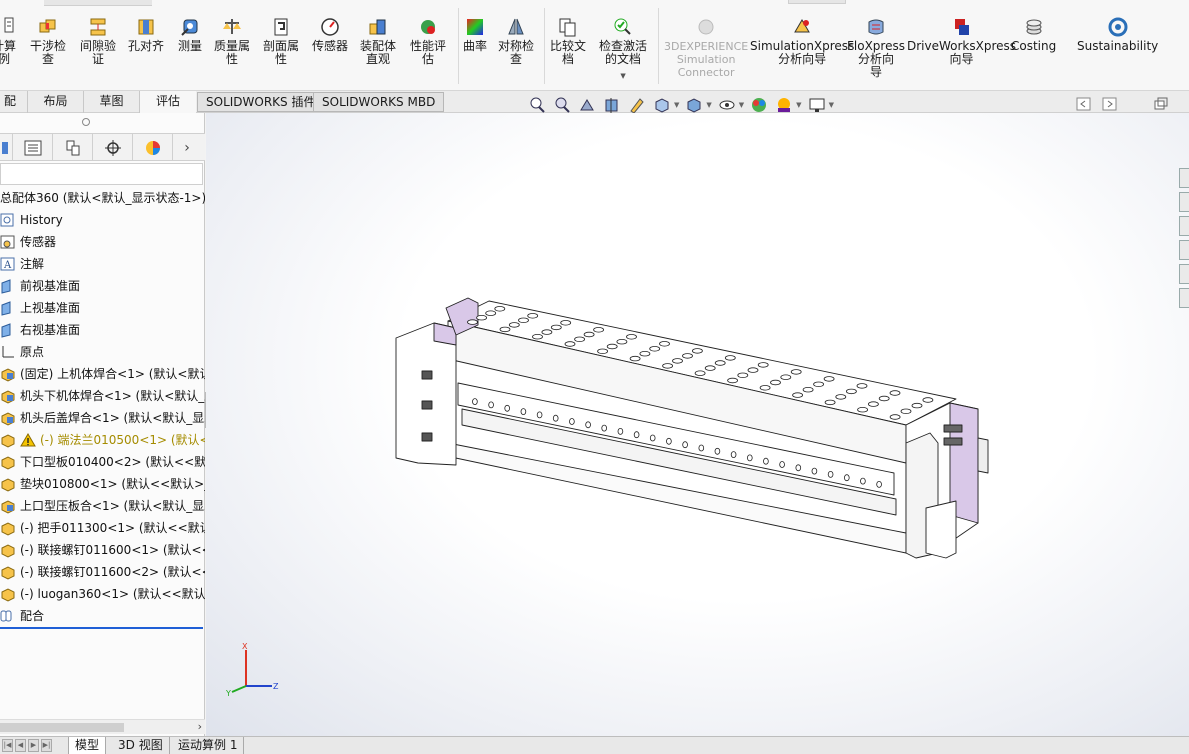 Image resolution: width=1189 pixels, height=754 pixels. Describe the element at coordinates (727, 105) in the screenshot. I see `hide-show-items-icon` at that location.